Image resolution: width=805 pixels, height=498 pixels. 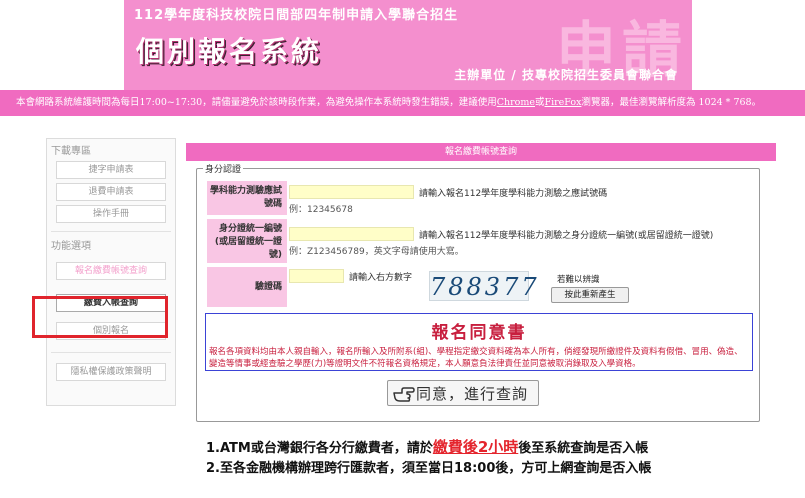 I want to click on exam-number-cell: 請輸入報名112學年度學科能力測驗之應試號碼 例：12345678, so click(x=520, y=198).